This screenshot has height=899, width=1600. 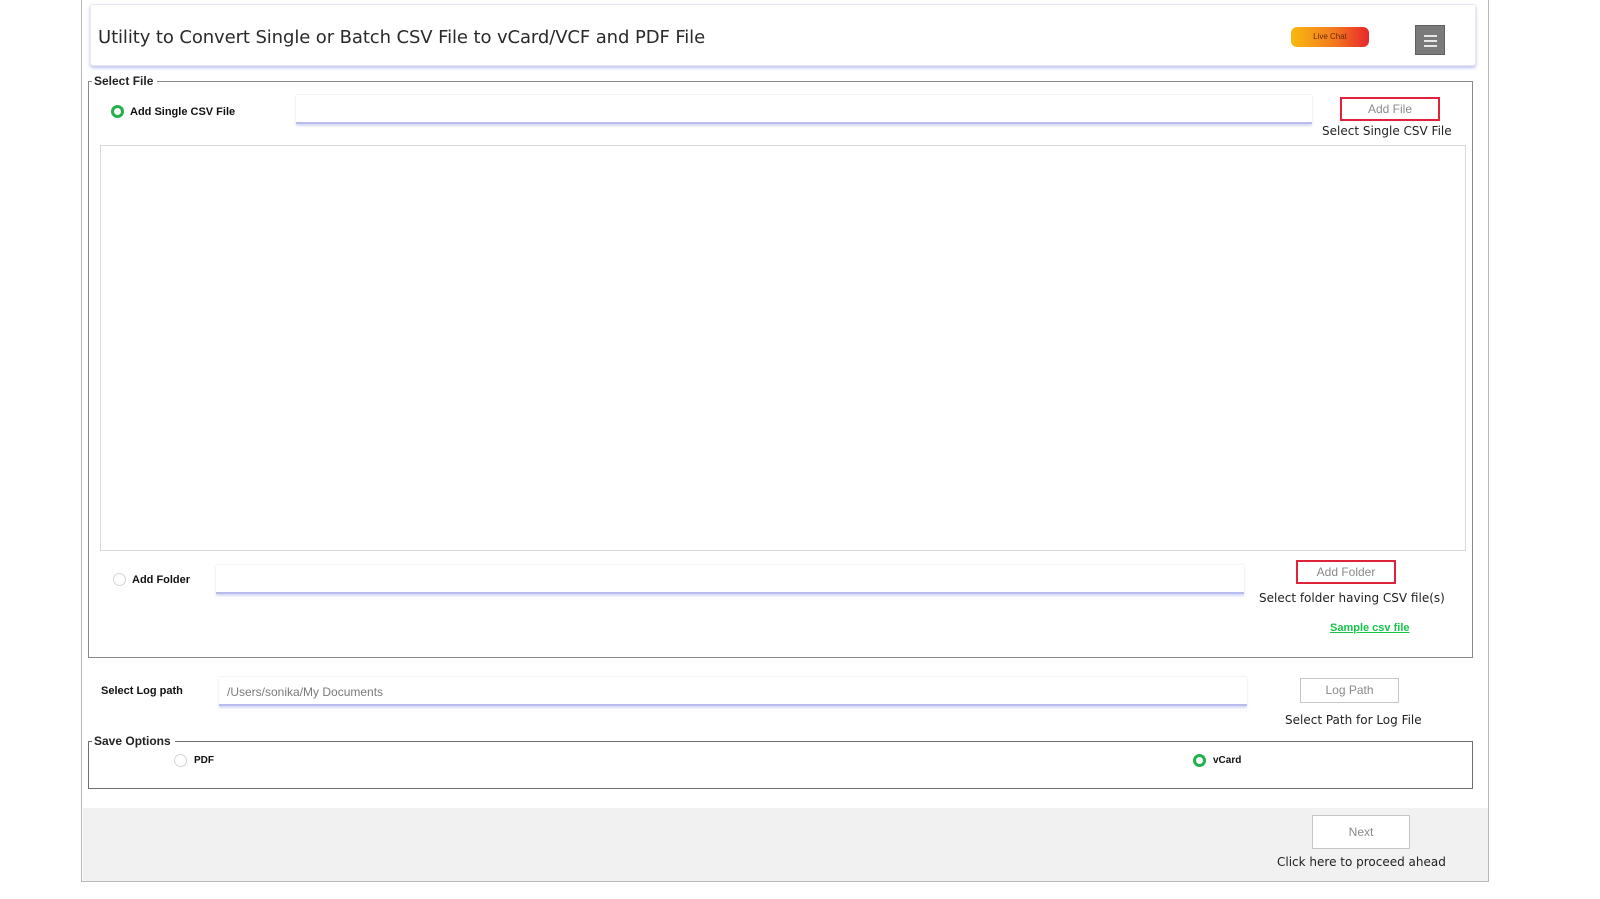 What do you see at coordinates (733, 691) in the screenshot?
I see `log-path-field: /Users/sonika/My Documents` at bounding box center [733, 691].